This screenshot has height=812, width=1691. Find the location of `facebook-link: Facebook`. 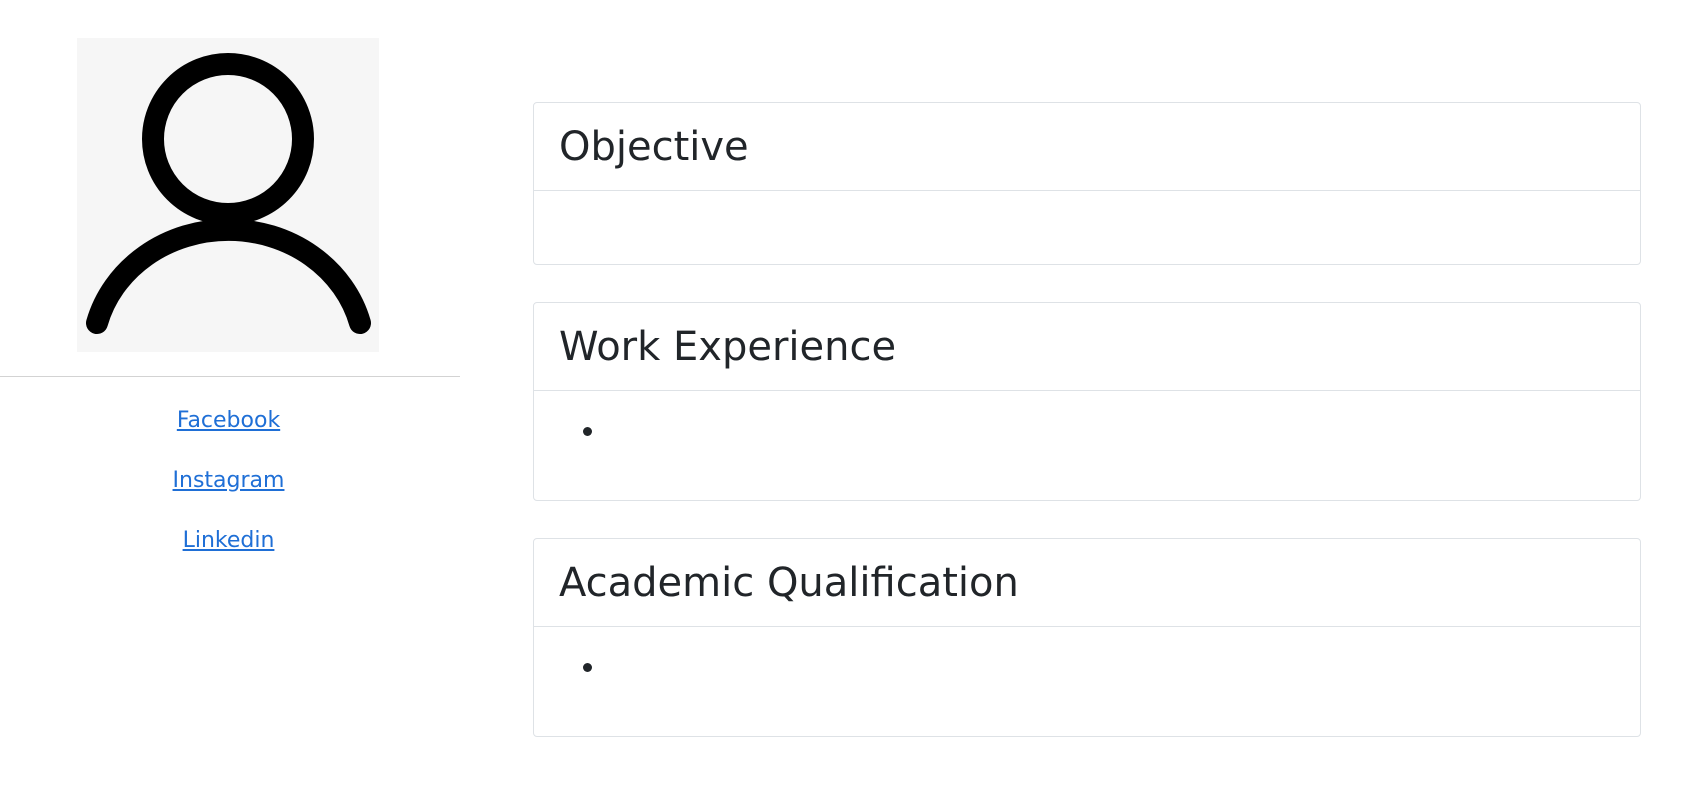

facebook-link: Facebook is located at coordinates (228, 421).